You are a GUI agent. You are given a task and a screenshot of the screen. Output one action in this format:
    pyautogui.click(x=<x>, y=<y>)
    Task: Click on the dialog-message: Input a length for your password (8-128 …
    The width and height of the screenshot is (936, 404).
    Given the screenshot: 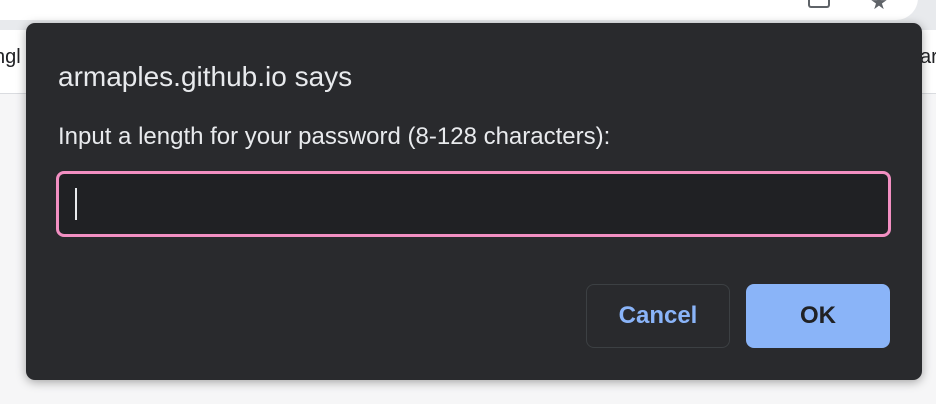 What is the action you would take?
    pyautogui.click(x=334, y=136)
    